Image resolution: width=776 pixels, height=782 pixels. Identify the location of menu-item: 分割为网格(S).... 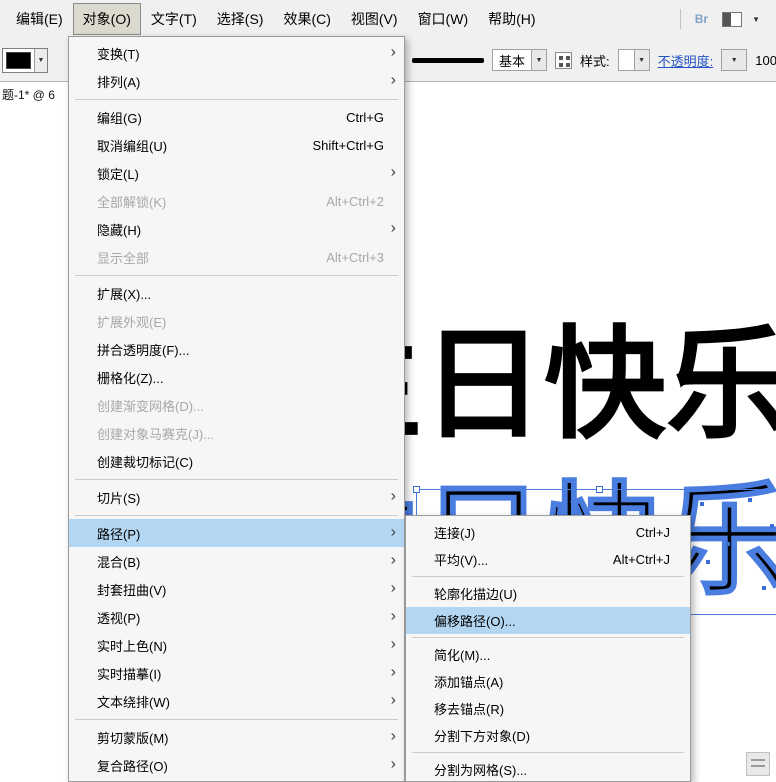
(548, 768).